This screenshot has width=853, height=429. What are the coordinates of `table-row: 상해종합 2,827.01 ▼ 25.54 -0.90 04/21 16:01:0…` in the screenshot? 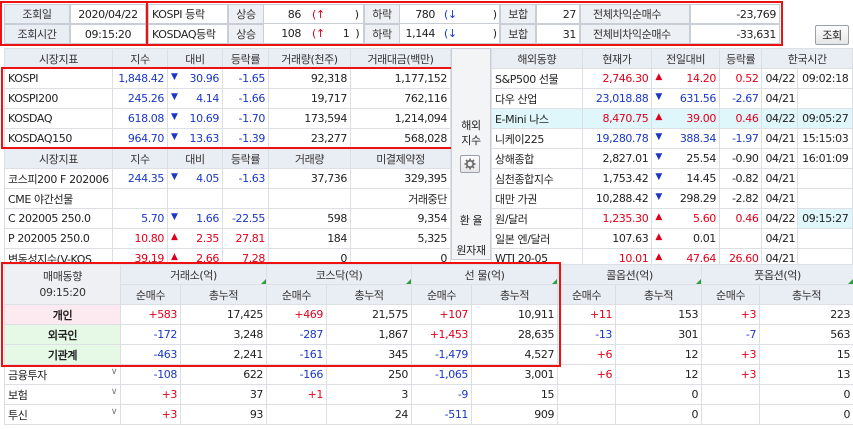 It's located at (672, 158).